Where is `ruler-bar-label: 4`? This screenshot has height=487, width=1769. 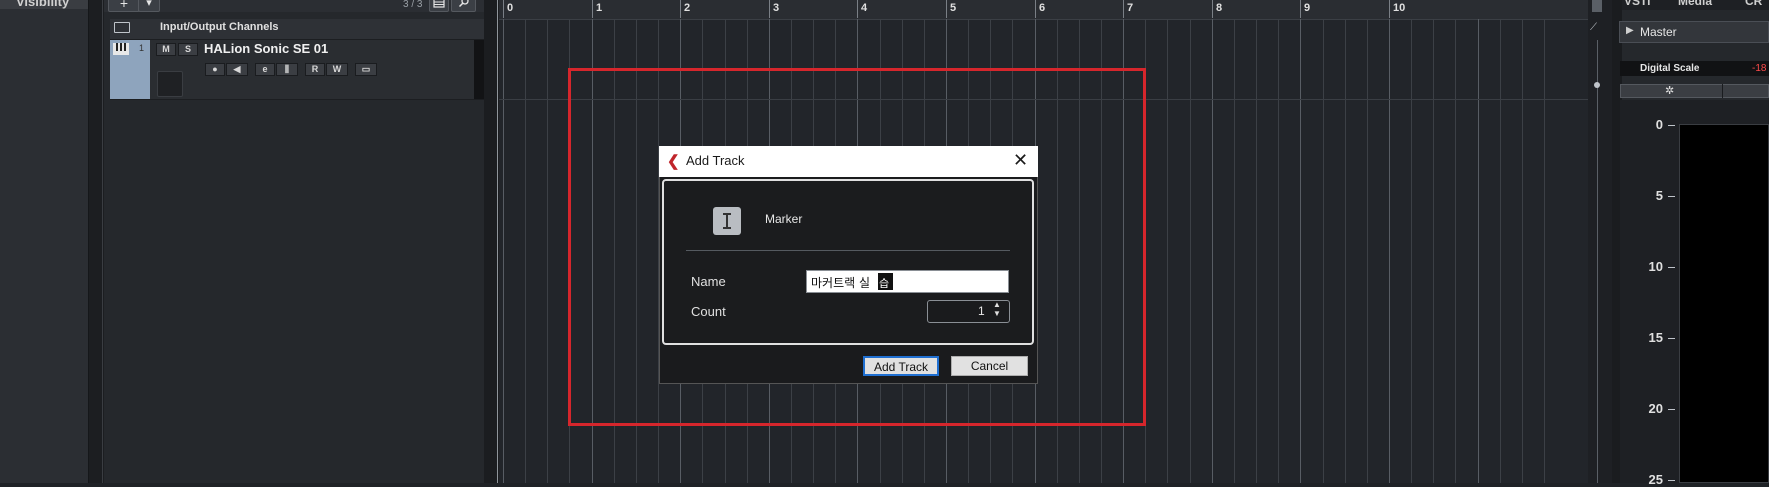 ruler-bar-label: 4 is located at coordinates (864, 8).